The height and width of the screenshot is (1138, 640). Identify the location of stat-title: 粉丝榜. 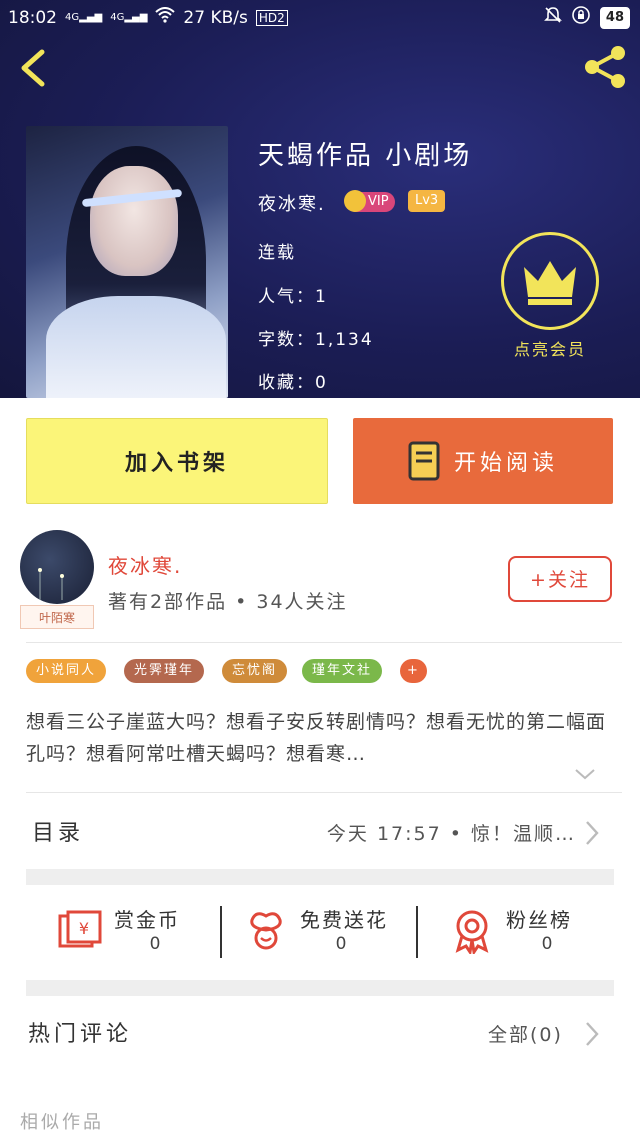
(539, 920).